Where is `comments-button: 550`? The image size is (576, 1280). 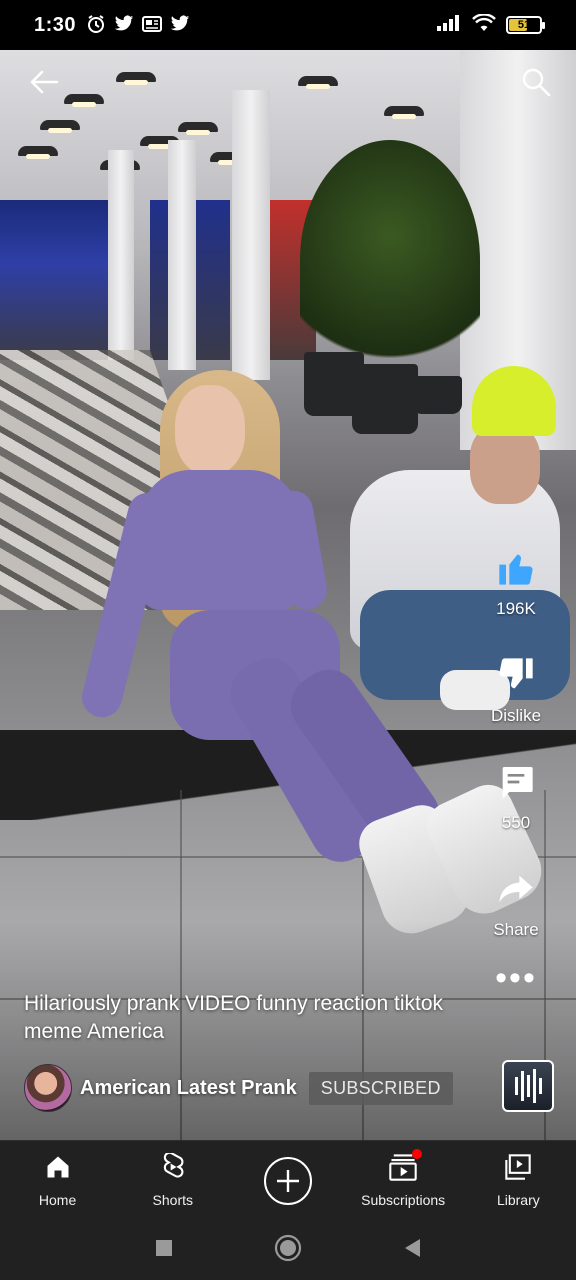 comments-button: 550 is located at coordinates (516, 797).